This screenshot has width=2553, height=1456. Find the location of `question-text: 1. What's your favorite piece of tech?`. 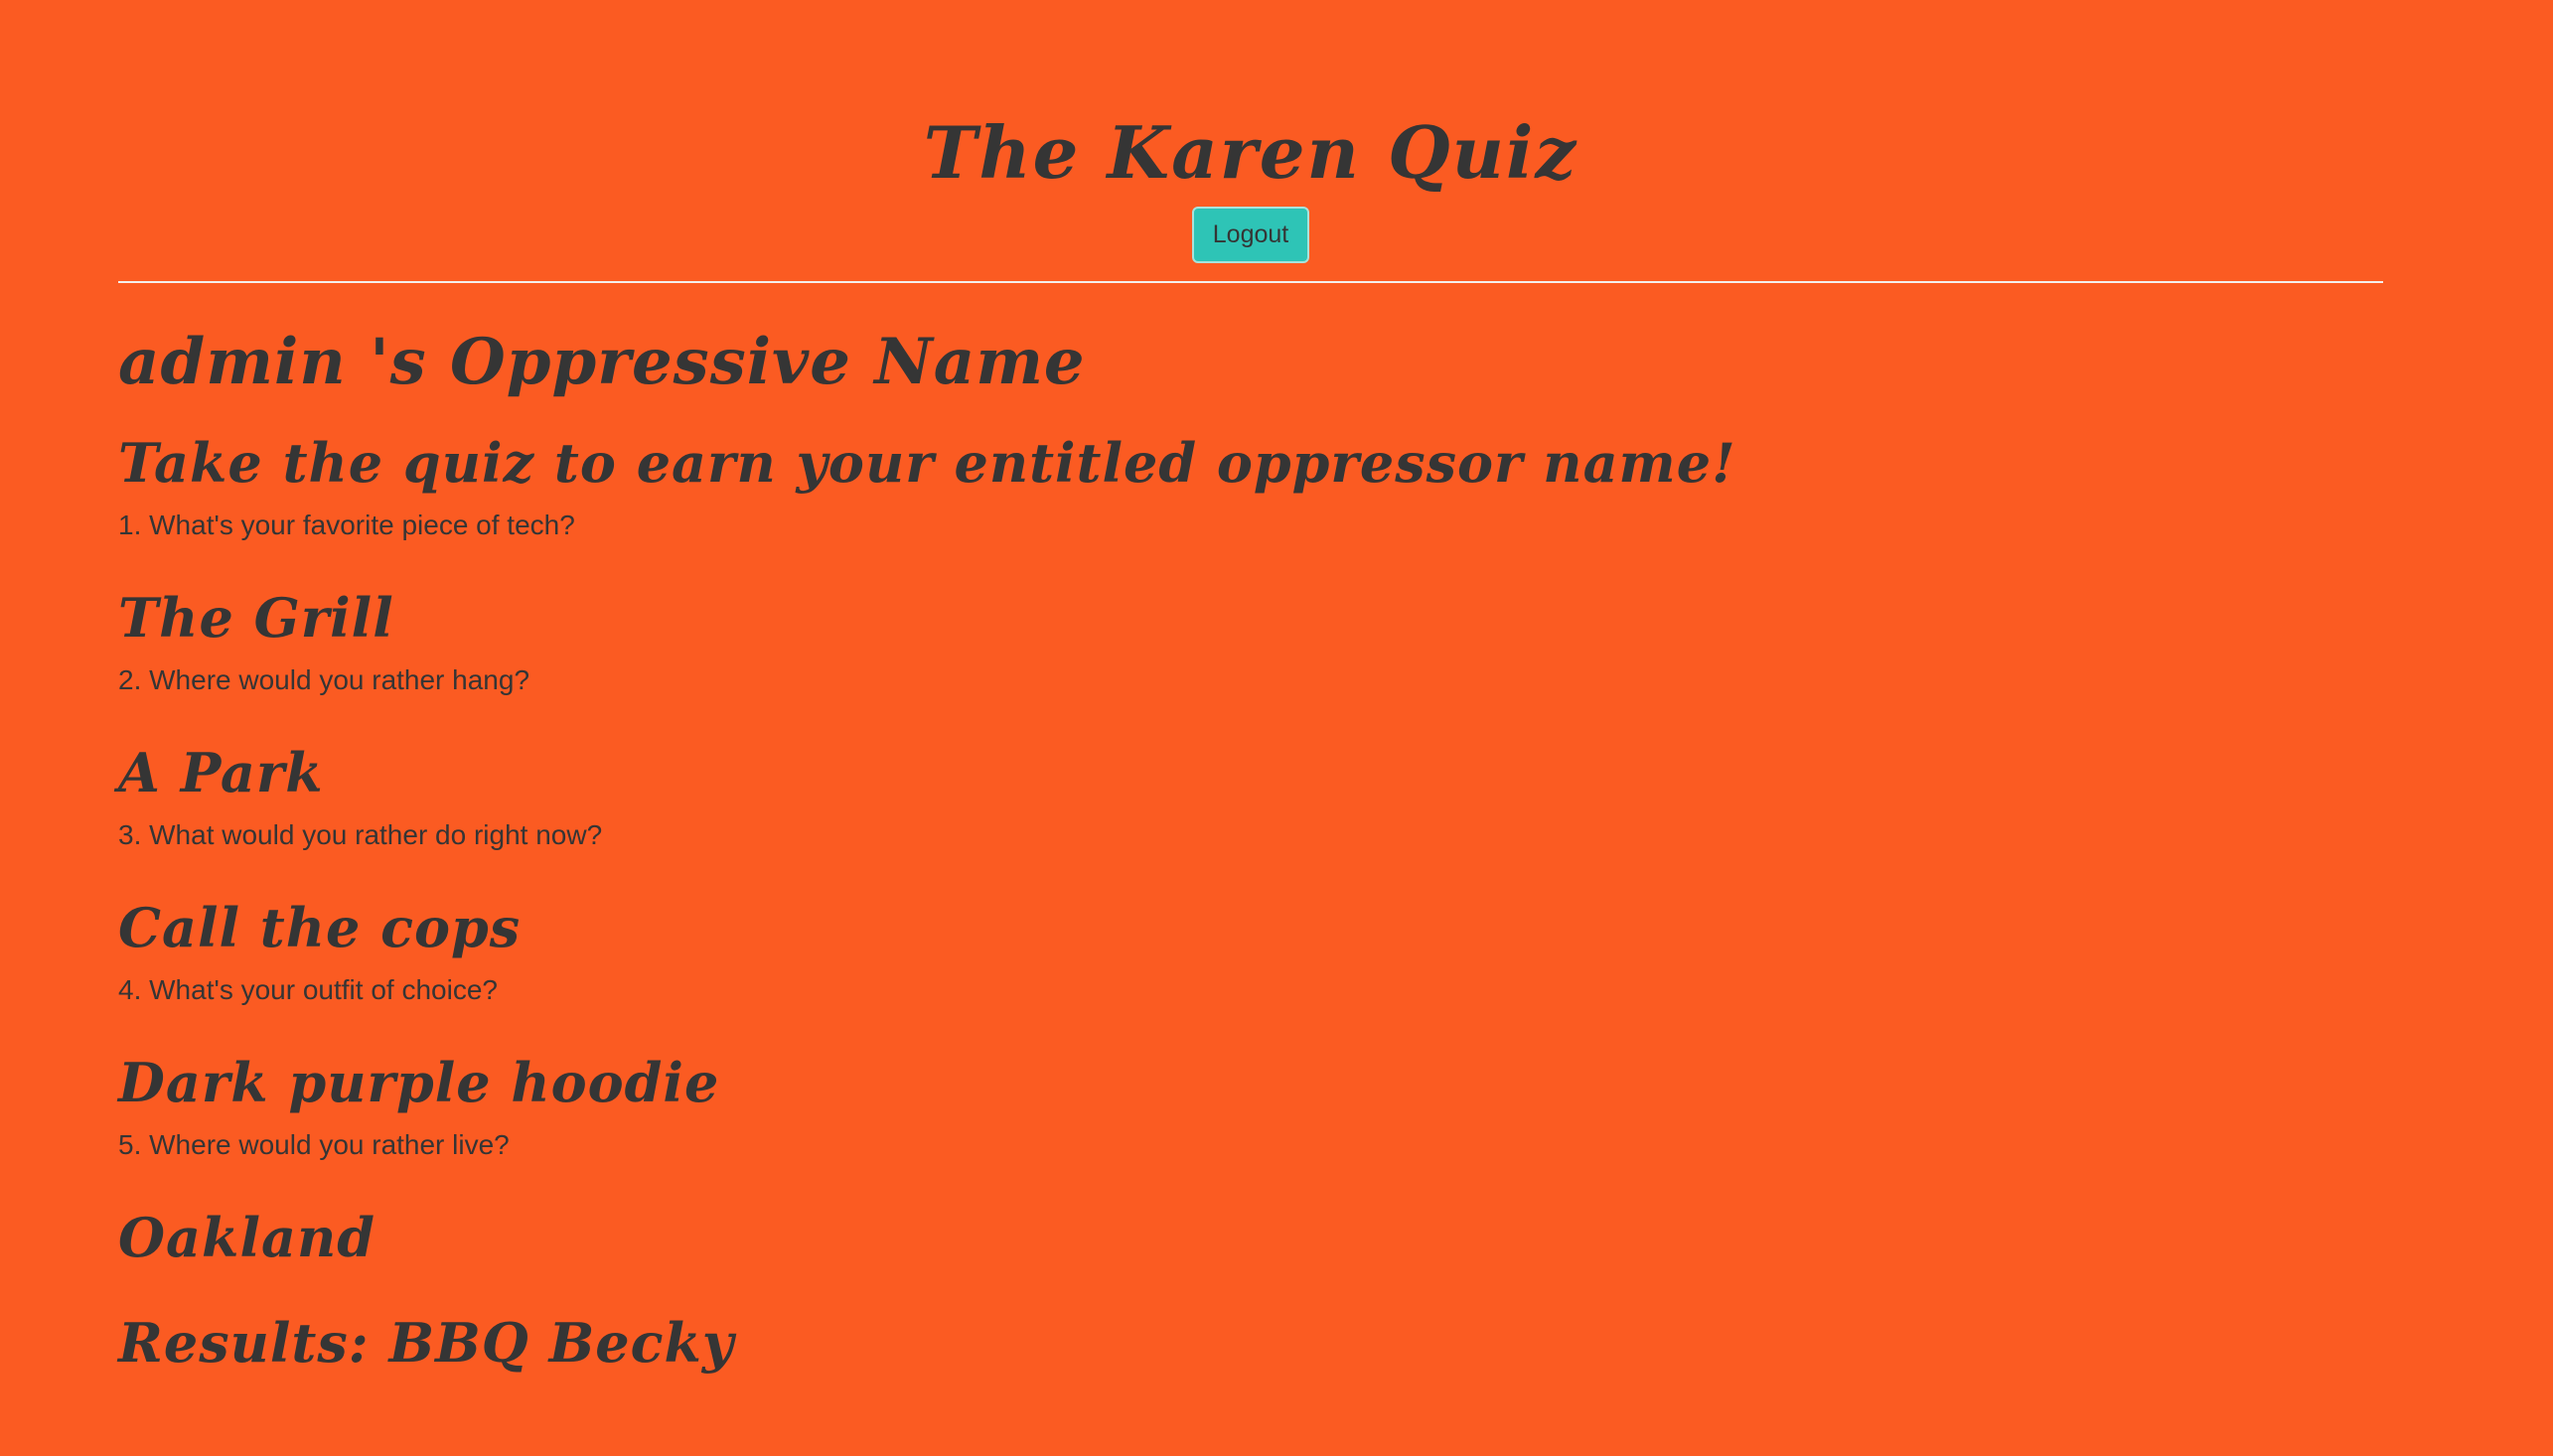

question-text: 1. What's your favorite piece of tech? is located at coordinates (346, 525).